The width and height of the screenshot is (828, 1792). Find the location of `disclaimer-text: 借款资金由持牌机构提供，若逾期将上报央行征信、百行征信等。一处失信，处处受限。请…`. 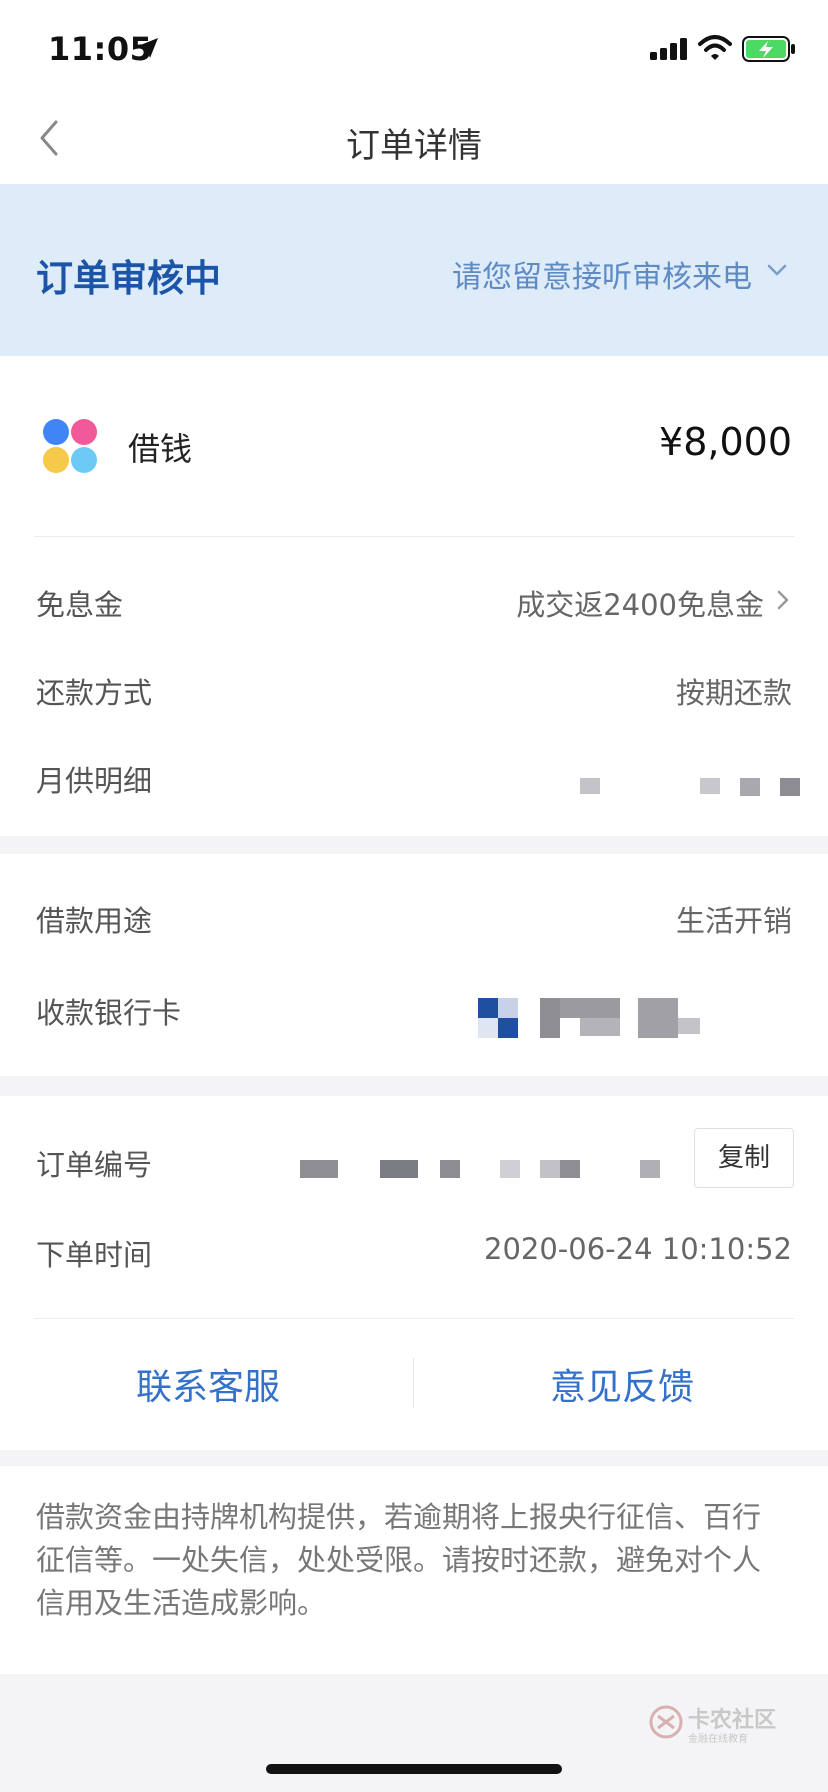

disclaimer-text: 借款资金由持牌机构提供，若逾期将上报央行征信、百行征信等。一处失信，处处受限。请… is located at coordinates (399, 1560).